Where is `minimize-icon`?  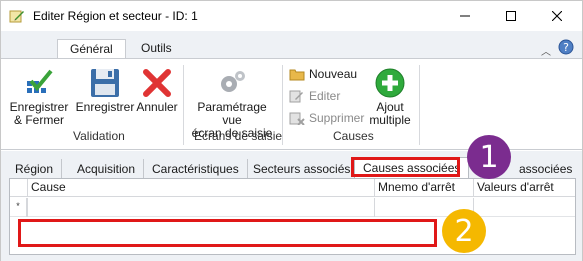 minimize-icon is located at coordinates (465, 16).